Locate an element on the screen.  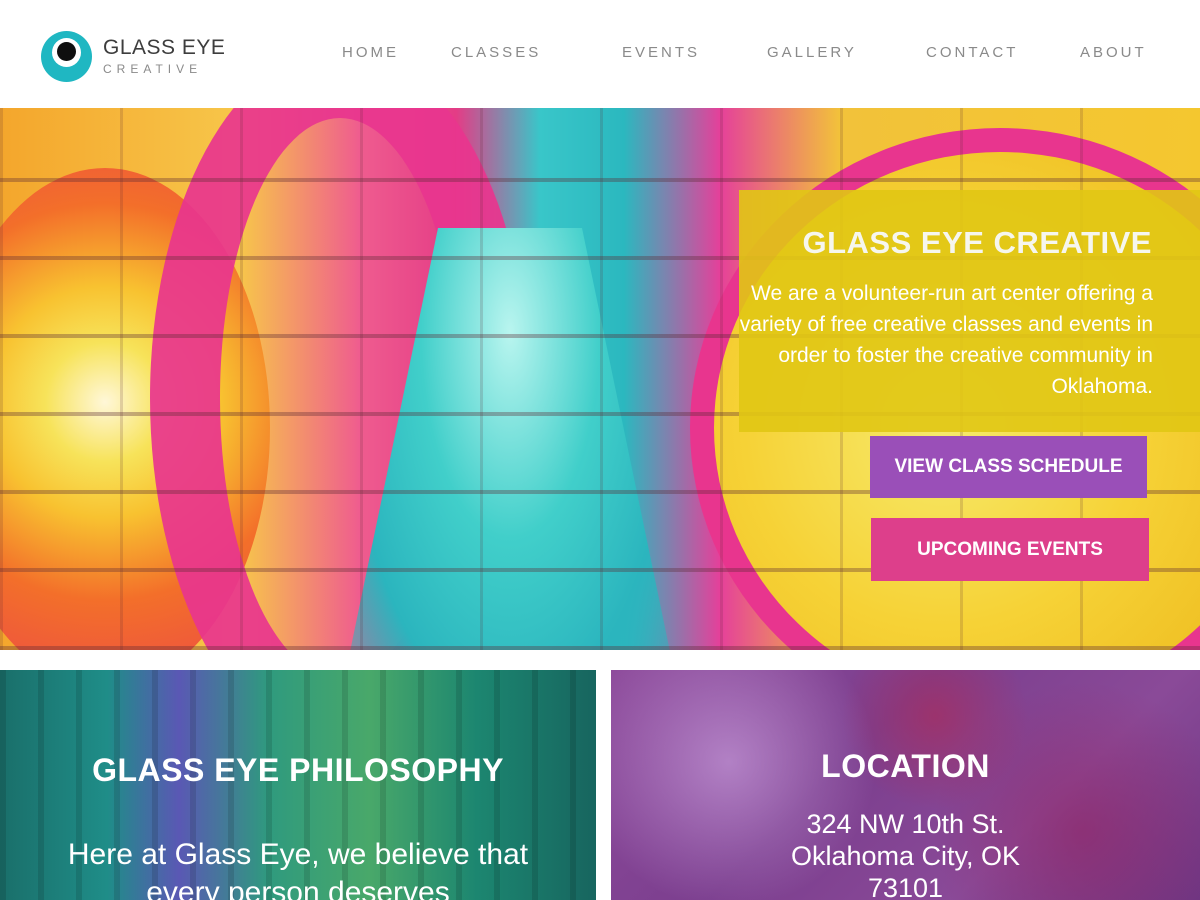
nav-about: ABOUT is located at coordinates (1113, 52).